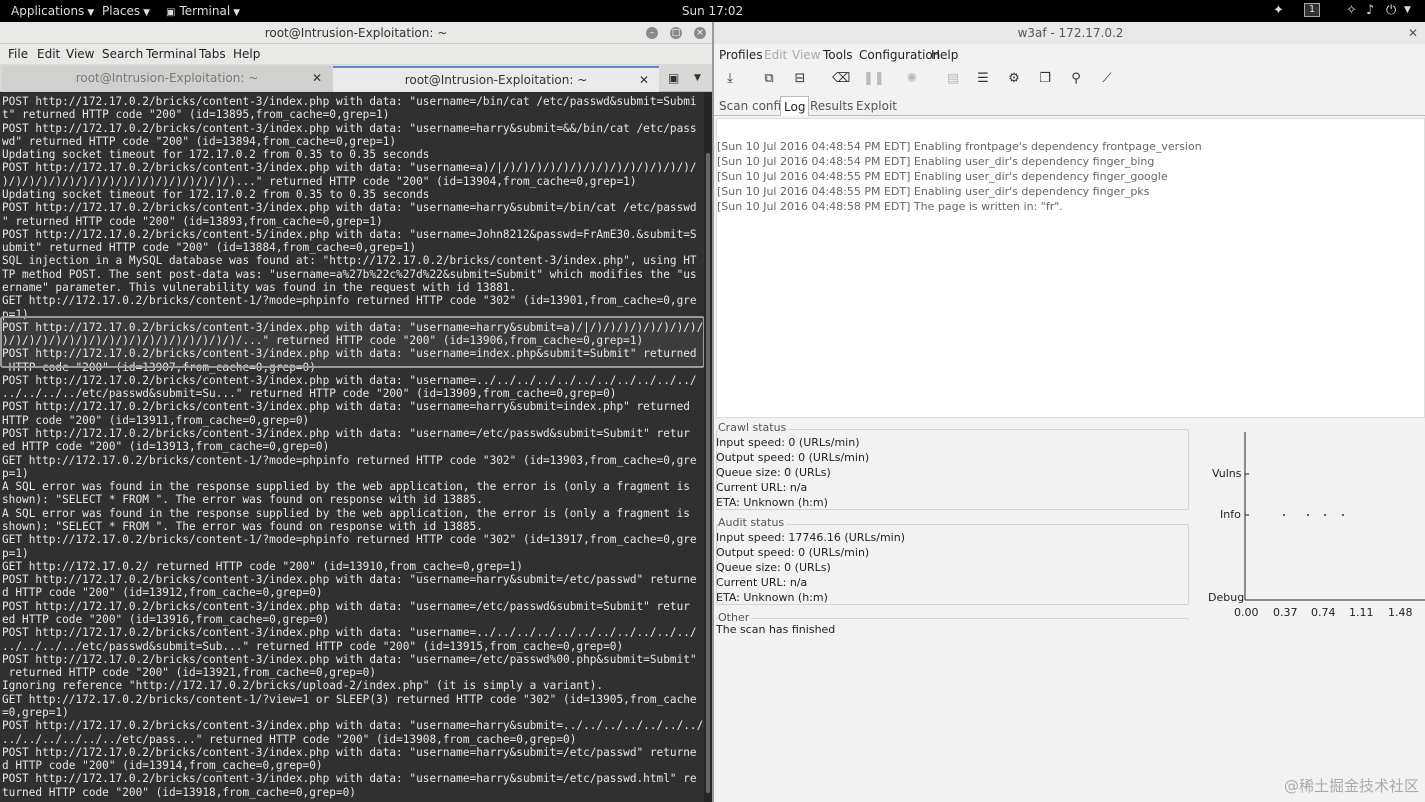 The height and width of the screenshot is (802, 1425). I want to click on open-profile-icon: ⤓, so click(730, 79).